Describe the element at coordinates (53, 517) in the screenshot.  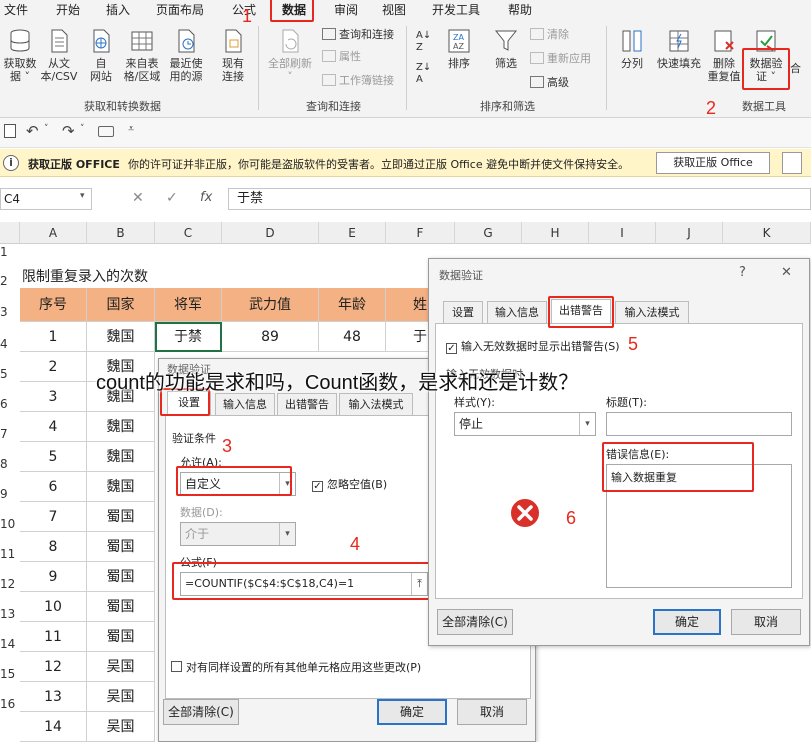
I see `table-cell-seq: 7` at that location.